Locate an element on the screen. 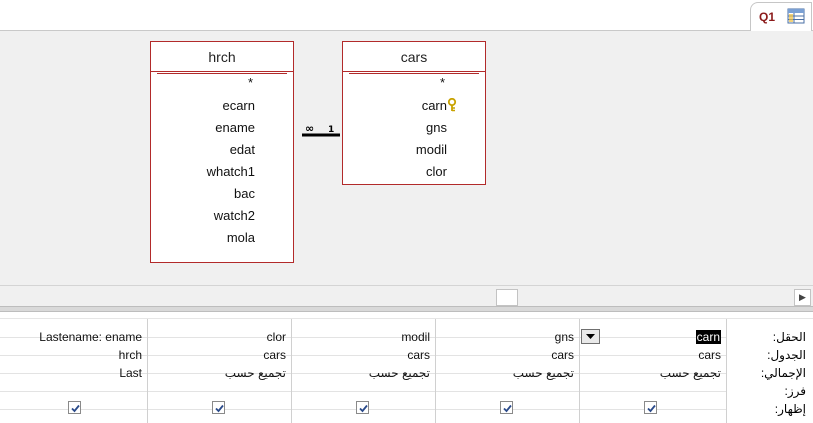  grid-column-1: carn cars تجميع حسب is located at coordinates (653, 371).